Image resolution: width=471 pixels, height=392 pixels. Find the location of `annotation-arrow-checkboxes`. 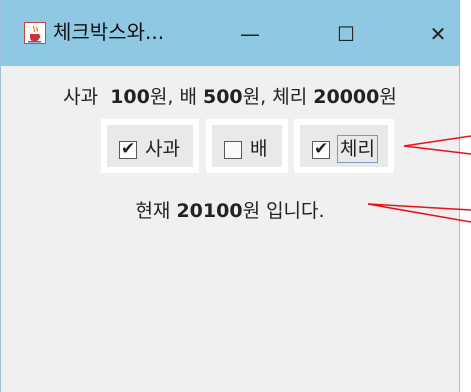

annotation-arrow-checkboxes is located at coordinates (437, 145).